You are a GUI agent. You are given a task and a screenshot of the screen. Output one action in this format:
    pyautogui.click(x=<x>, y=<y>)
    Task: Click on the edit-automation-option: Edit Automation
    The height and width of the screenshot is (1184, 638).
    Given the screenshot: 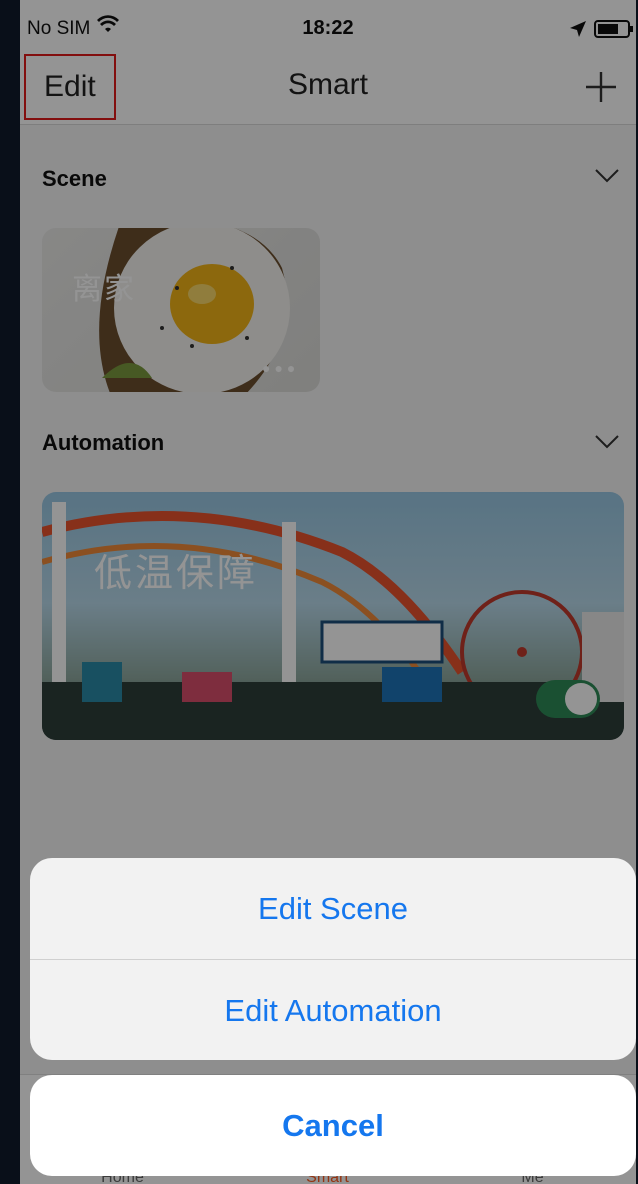 What is the action you would take?
    pyautogui.click(x=333, y=1010)
    